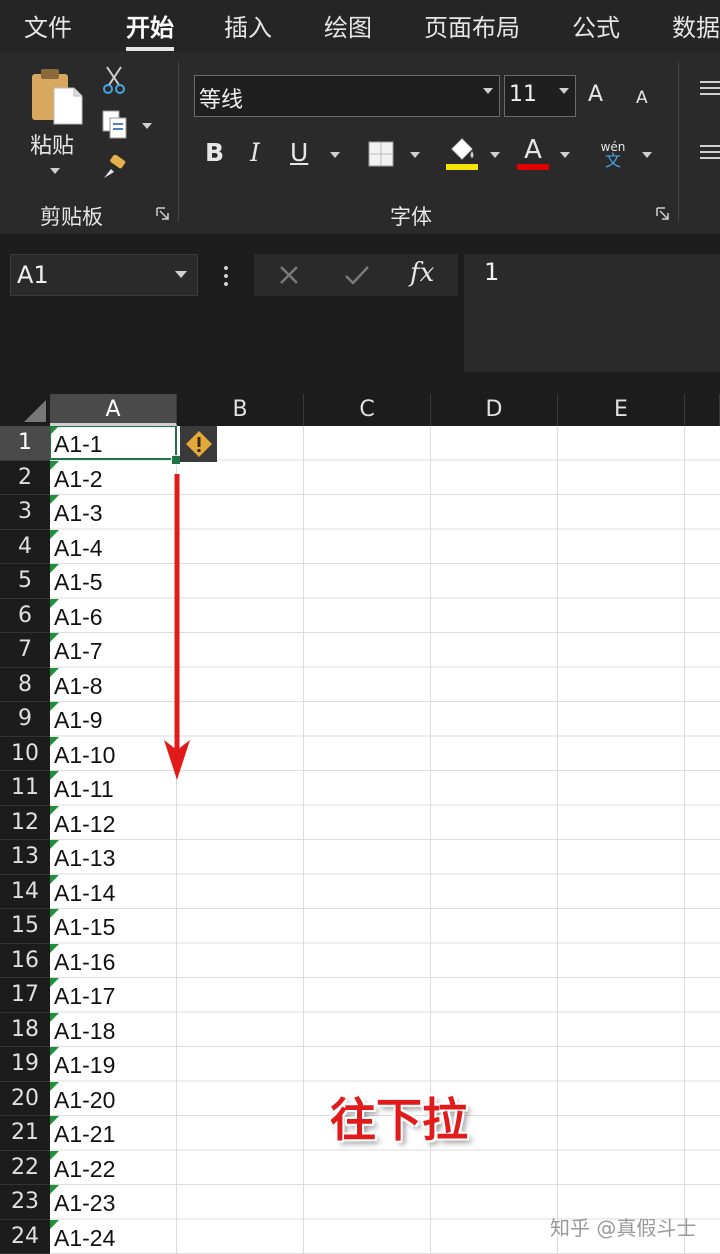 The height and width of the screenshot is (1254, 720). I want to click on cell-a: A1-9, so click(113, 719).